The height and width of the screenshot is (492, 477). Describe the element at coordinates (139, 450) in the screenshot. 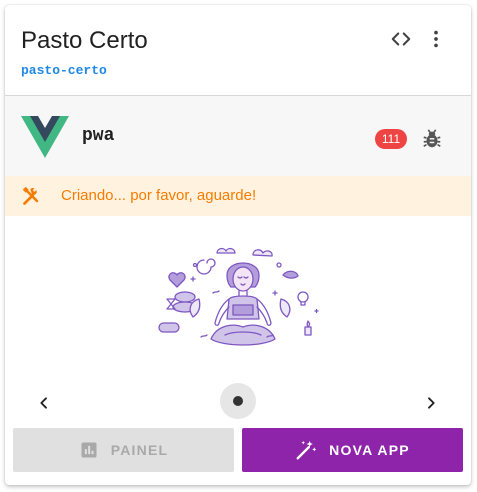

I see `painel-button-label: PAINEL` at that location.